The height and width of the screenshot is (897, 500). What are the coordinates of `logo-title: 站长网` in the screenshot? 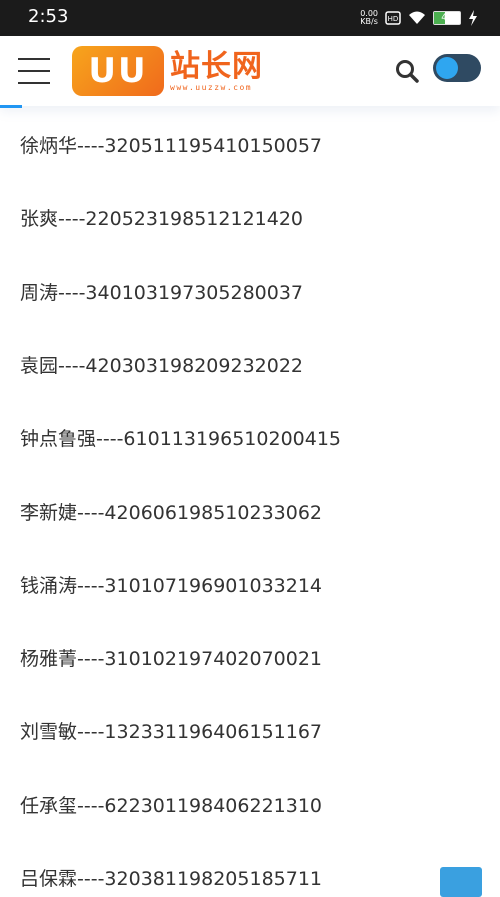 It's located at (216, 66).